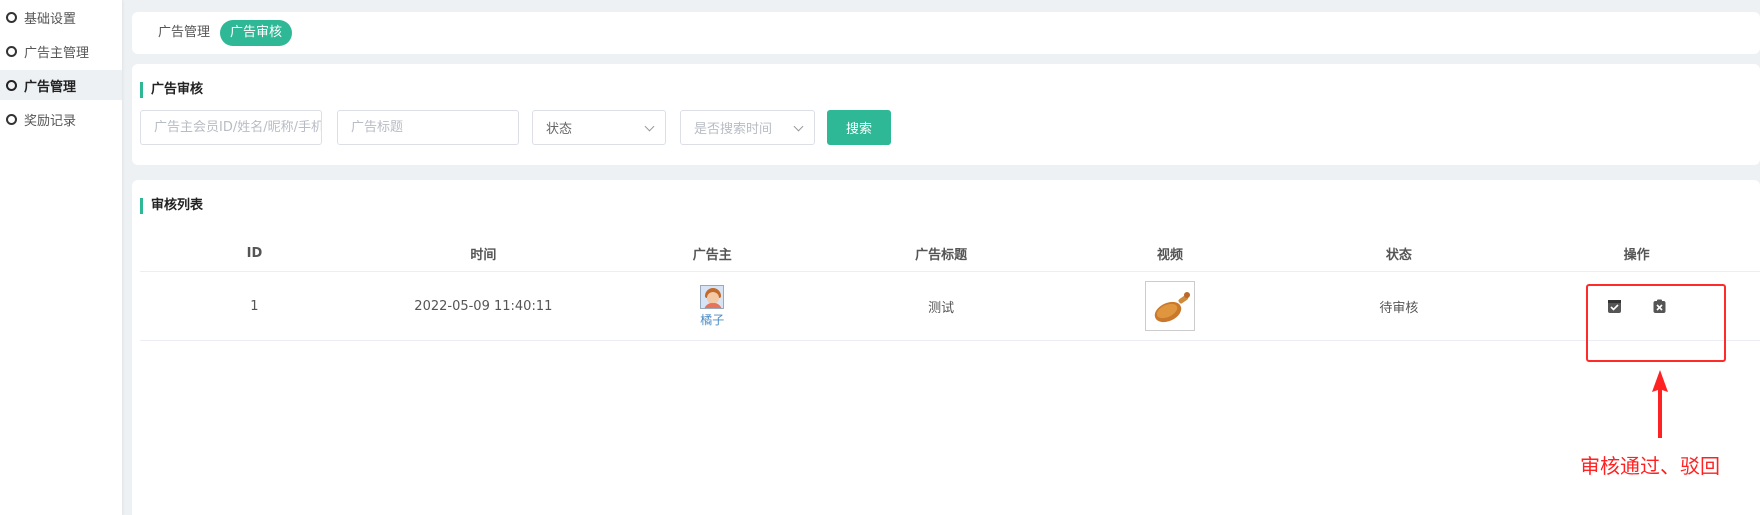 This screenshot has width=1760, height=515. Describe the element at coordinates (1398, 255) in the screenshot. I see `column-header-status: 状态` at that location.